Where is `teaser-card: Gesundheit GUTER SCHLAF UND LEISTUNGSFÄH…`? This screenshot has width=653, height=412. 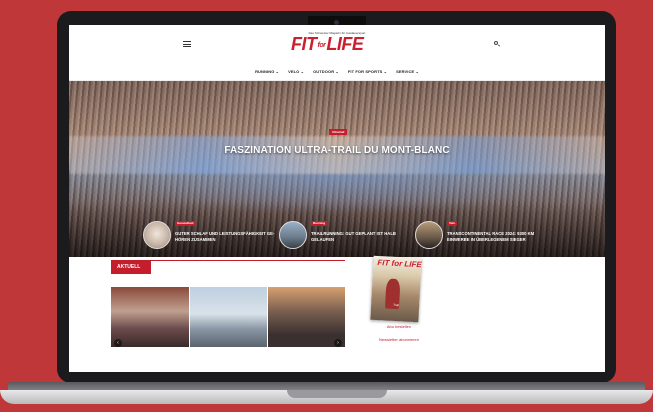 teaser-card: Gesundheit GUTER SCHLAF UND LEISTUNGSFÄH… is located at coordinates (209, 236).